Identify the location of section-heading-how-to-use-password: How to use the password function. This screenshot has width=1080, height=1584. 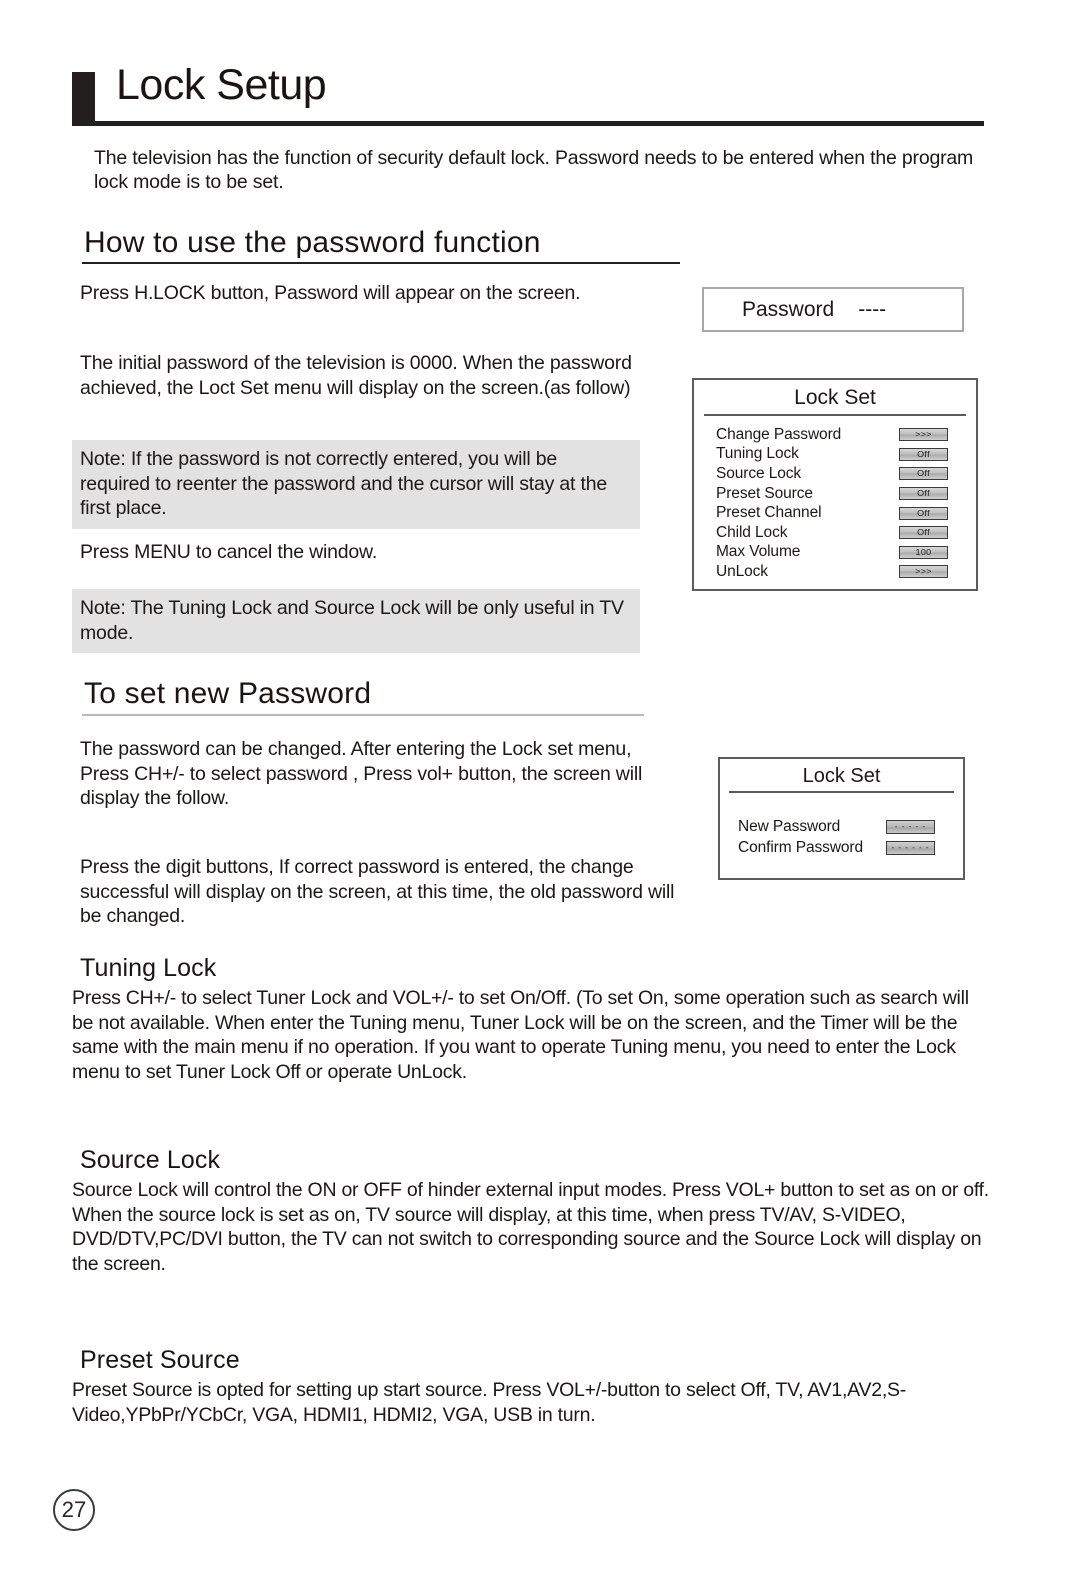
(312, 242).